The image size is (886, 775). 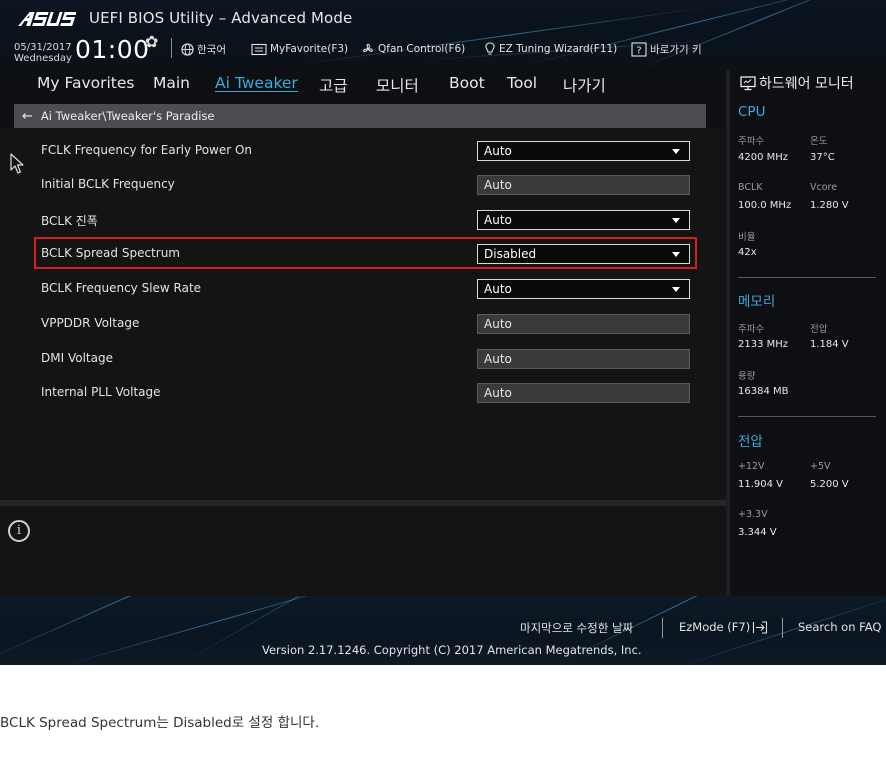 What do you see at coordinates (365, 253) in the screenshot?
I see `highlight-box` at bounding box center [365, 253].